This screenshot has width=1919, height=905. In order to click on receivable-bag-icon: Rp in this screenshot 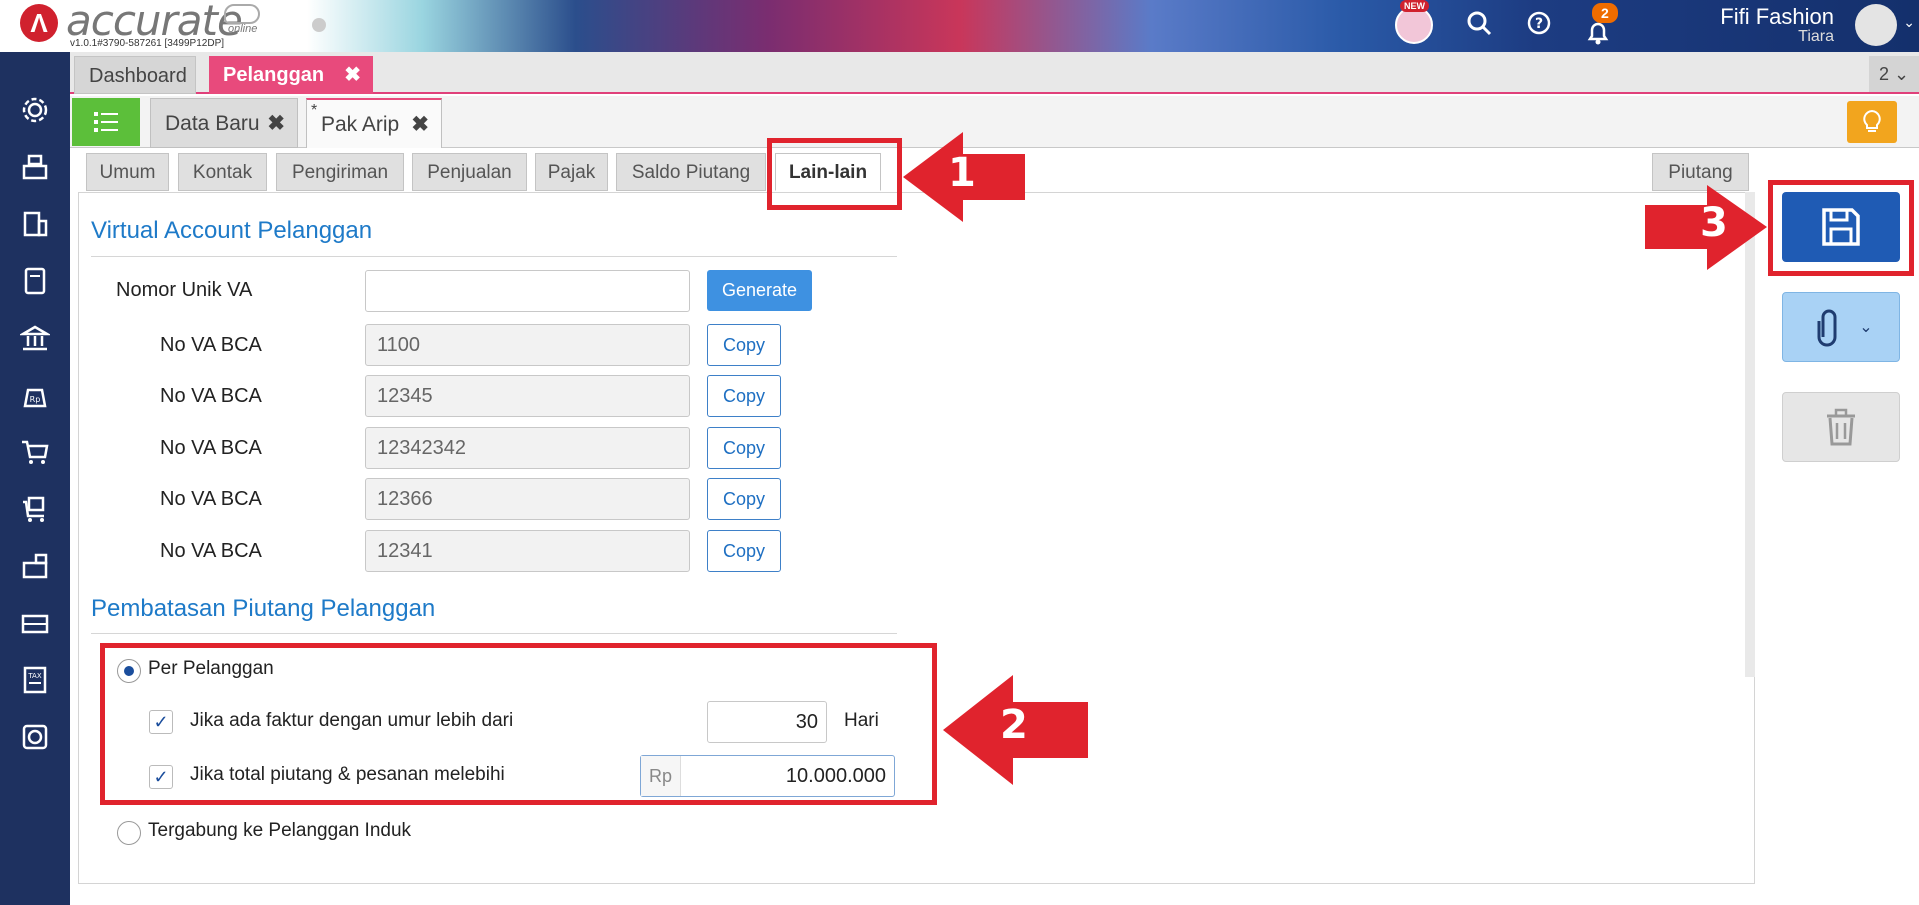, I will do `click(35, 395)`.